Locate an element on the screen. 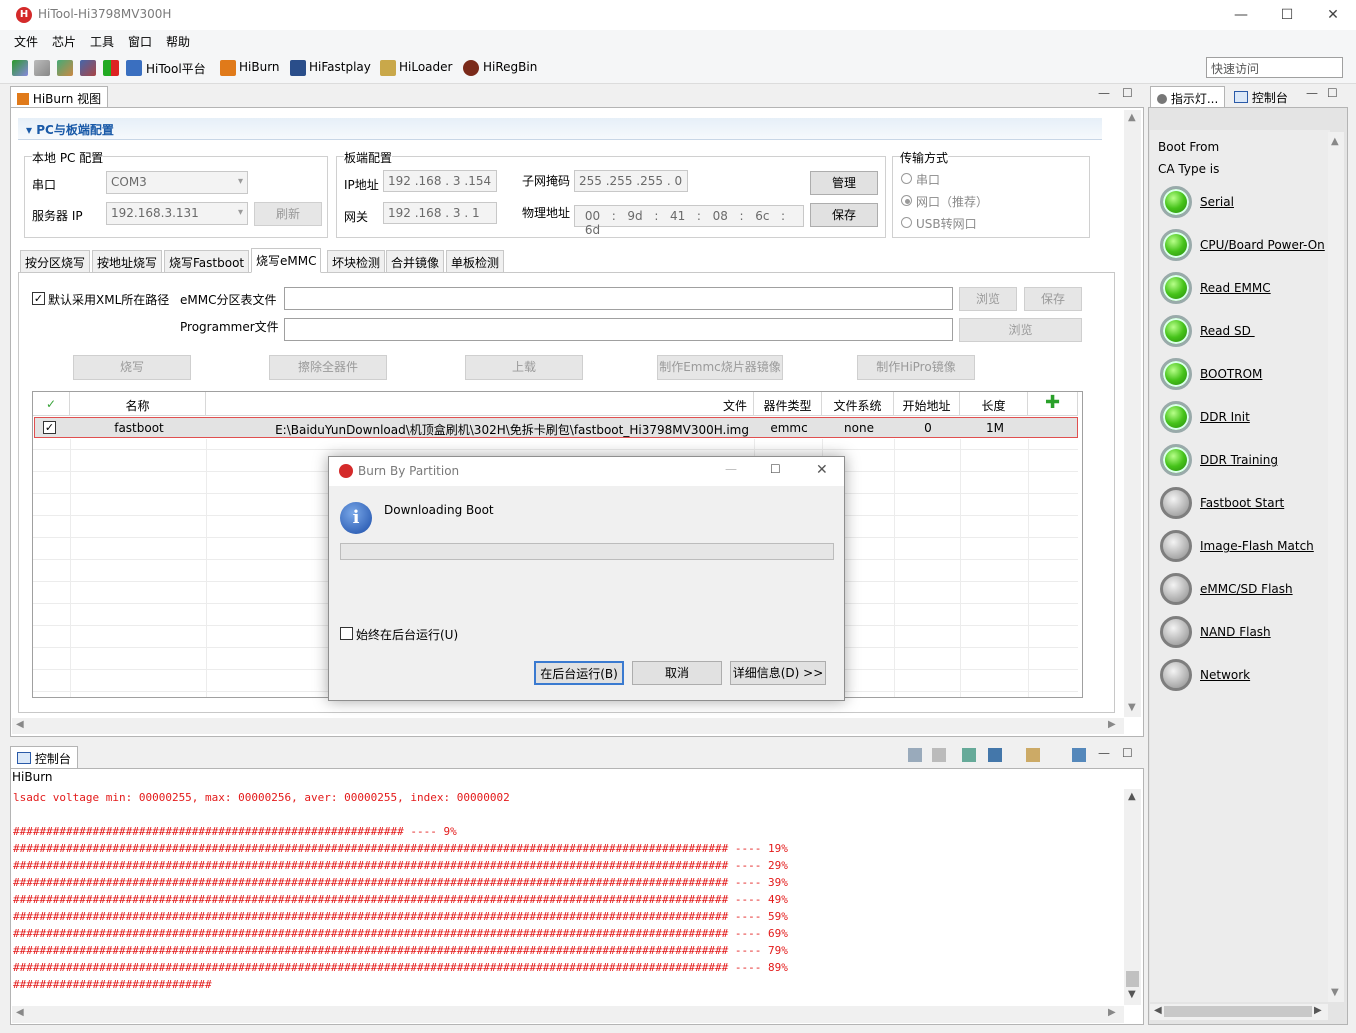  hiburn-button: HiBurn is located at coordinates (259, 67).